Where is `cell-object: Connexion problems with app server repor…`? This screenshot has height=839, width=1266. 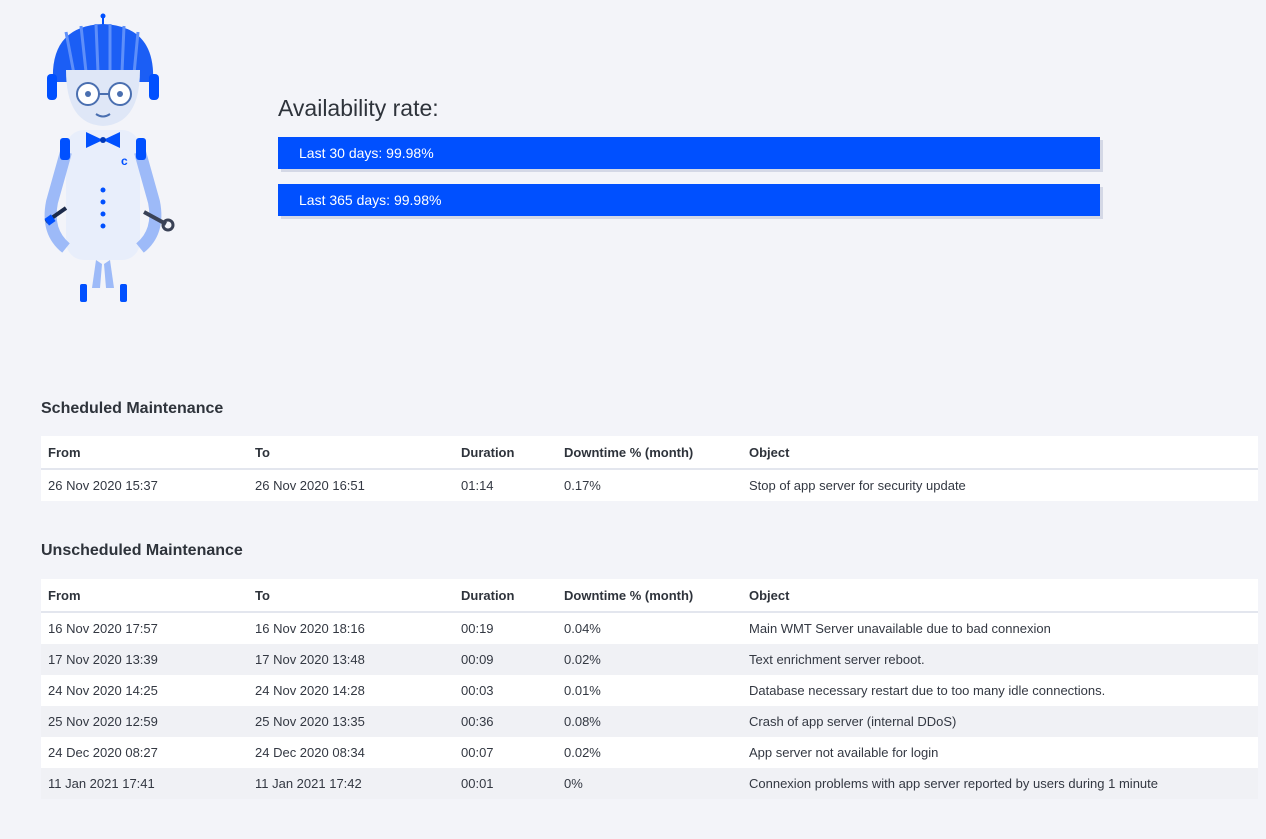 cell-object: Connexion problems with app server repor… is located at coordinates (1000, 783).